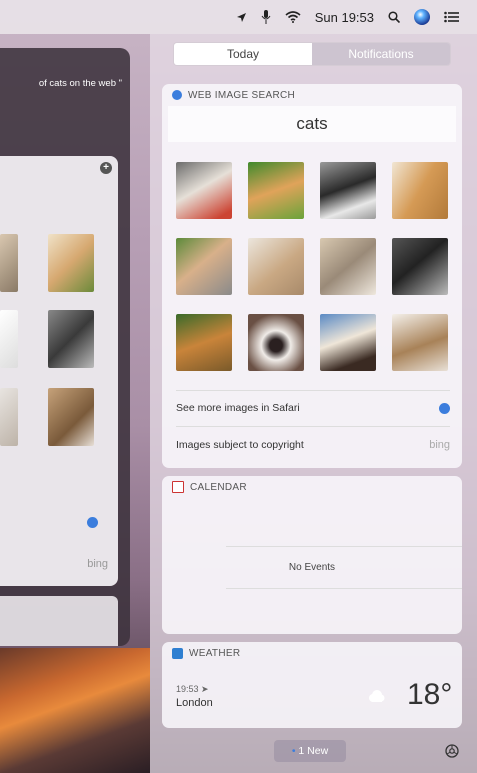 Image resolution: width=477 pixels, height=773 pixels. Describe the element at coordinates (344, 17) in the screenshot. I see `menubar-clock: Sun 19:53` at that location.